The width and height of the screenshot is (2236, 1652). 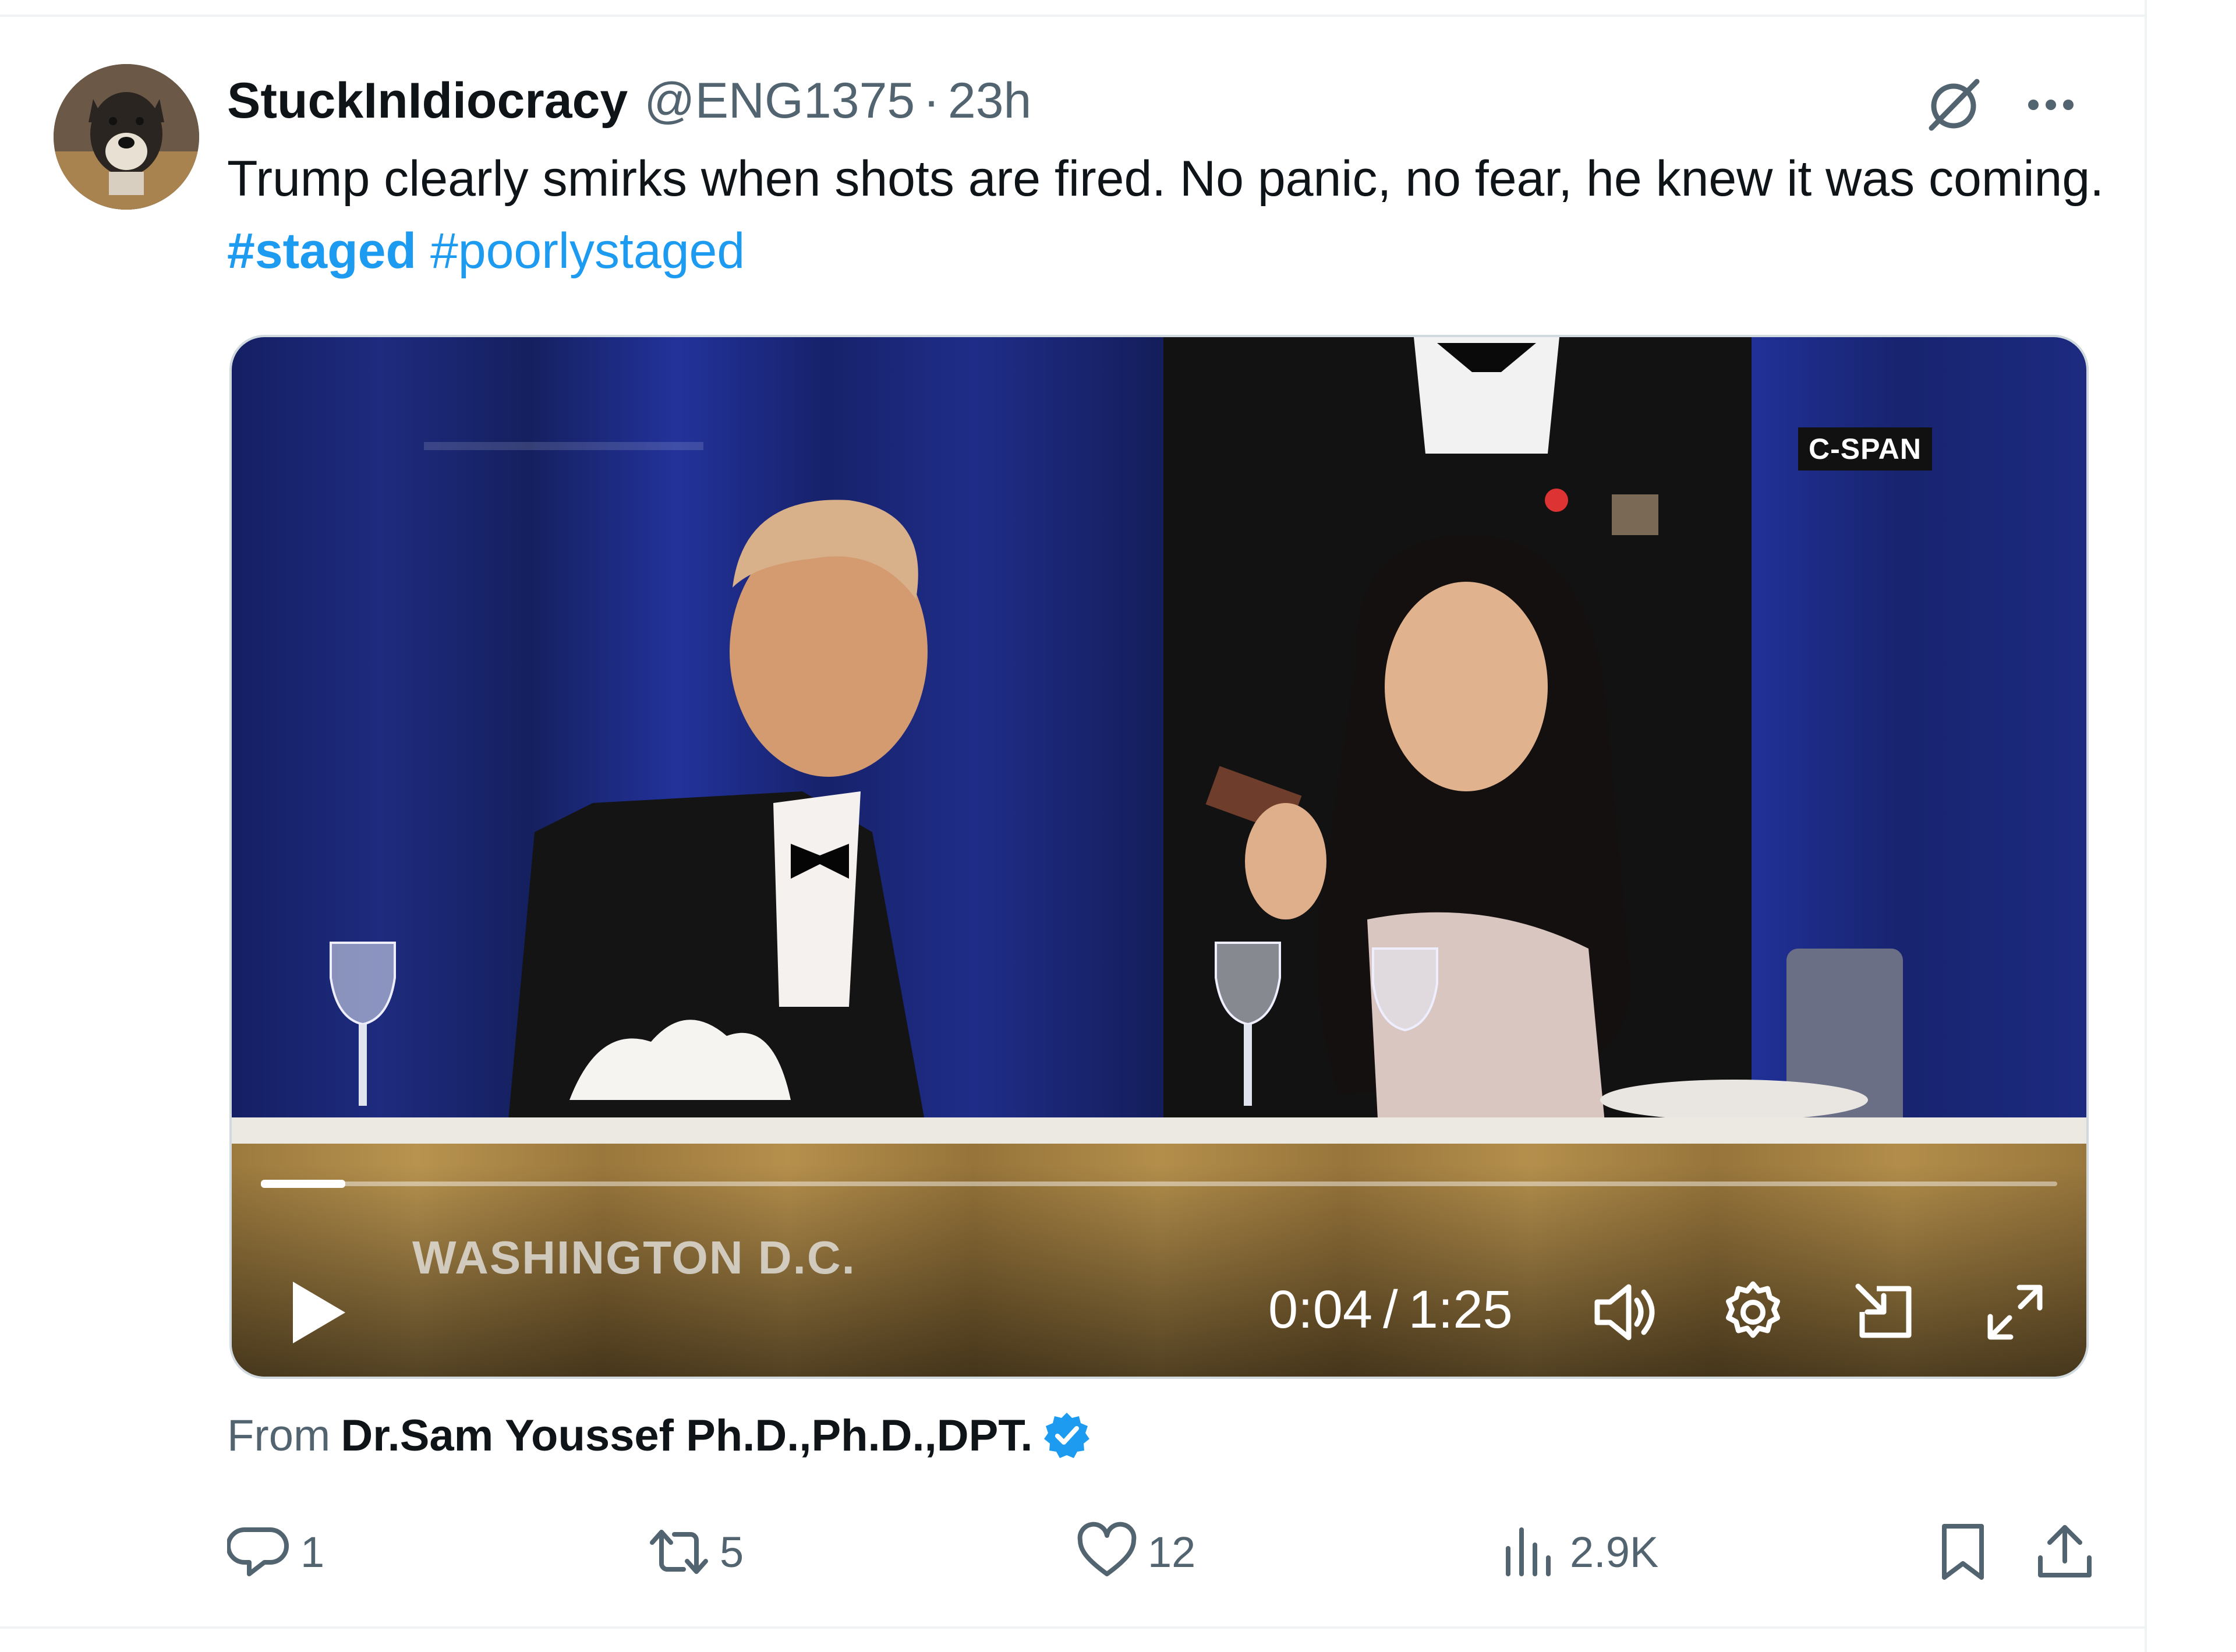 What do you see at coordinates (587, 251) in the screenshot?
I see `hashtag-link: #poorlystaged` at bounding box center [587, 251].